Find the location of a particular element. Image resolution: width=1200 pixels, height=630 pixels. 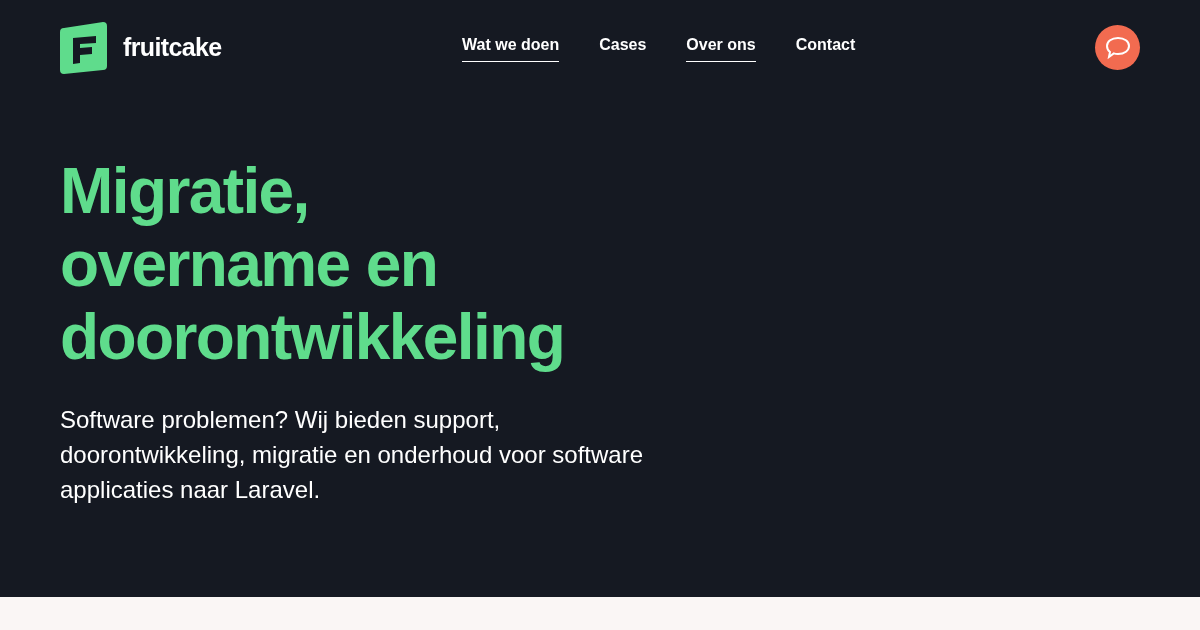

chat-icon is located at coordinates (1117, 47).